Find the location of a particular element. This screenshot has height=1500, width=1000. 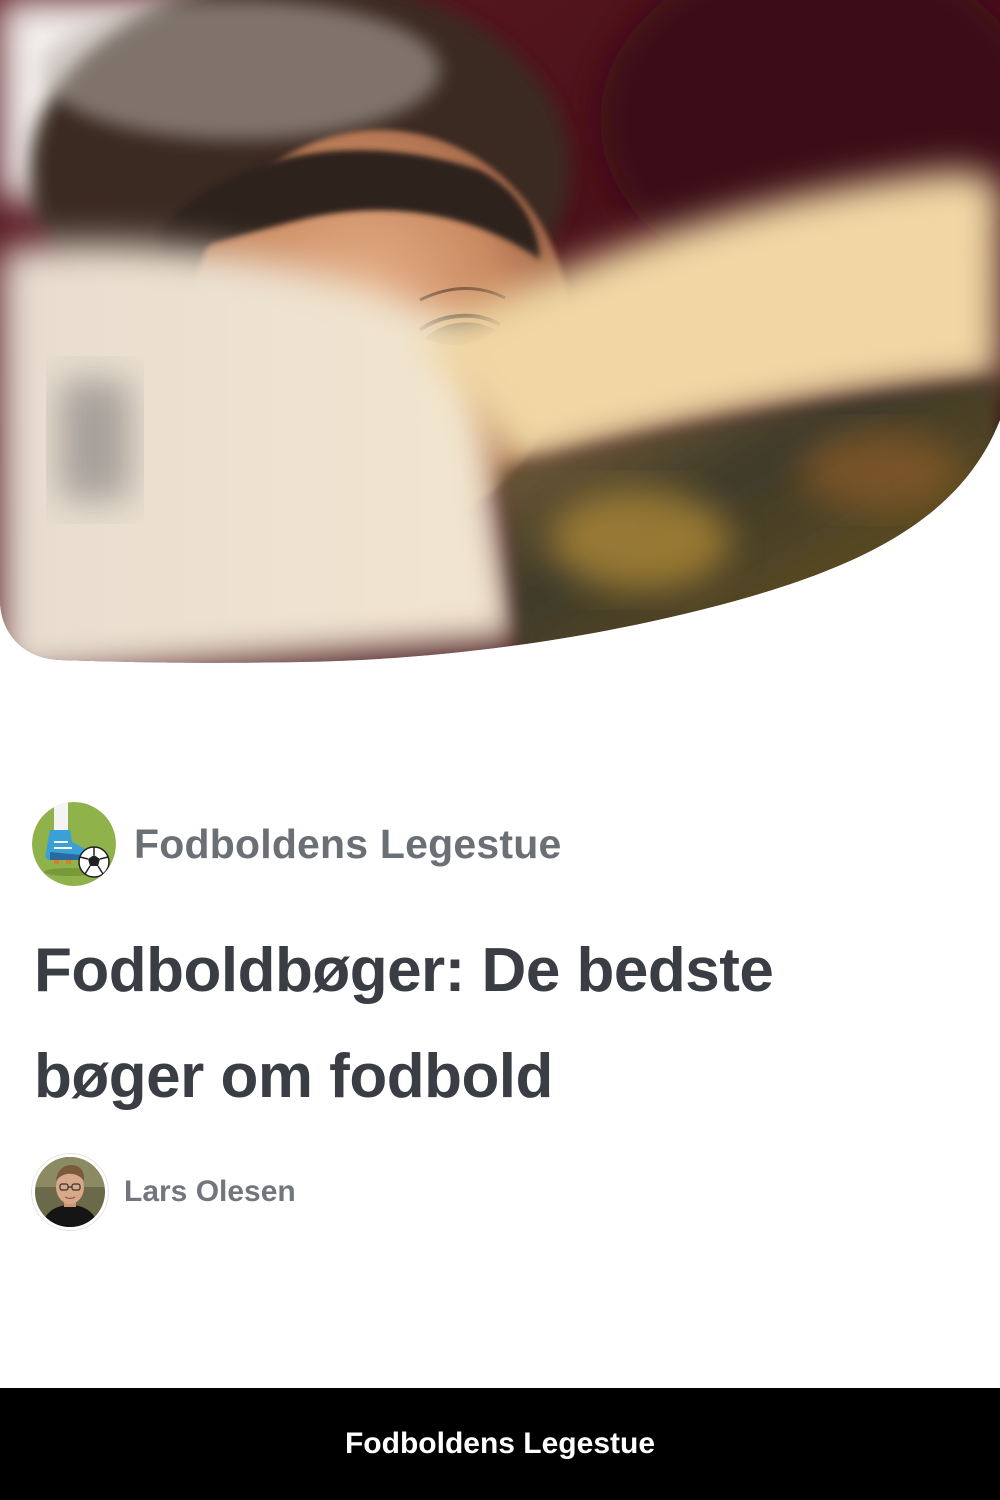

footer-bar: Fodboldens Legestue is located at coordinates (500, 1444).